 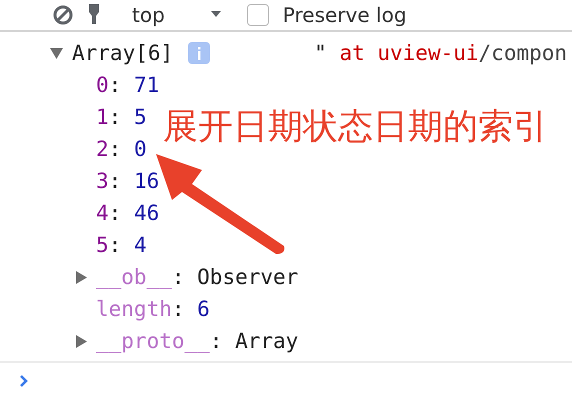 What do you see at coordinates (24, 381) in the screenshot?
I see `prompt-chevron-icon` at bounding box center [24, 381].